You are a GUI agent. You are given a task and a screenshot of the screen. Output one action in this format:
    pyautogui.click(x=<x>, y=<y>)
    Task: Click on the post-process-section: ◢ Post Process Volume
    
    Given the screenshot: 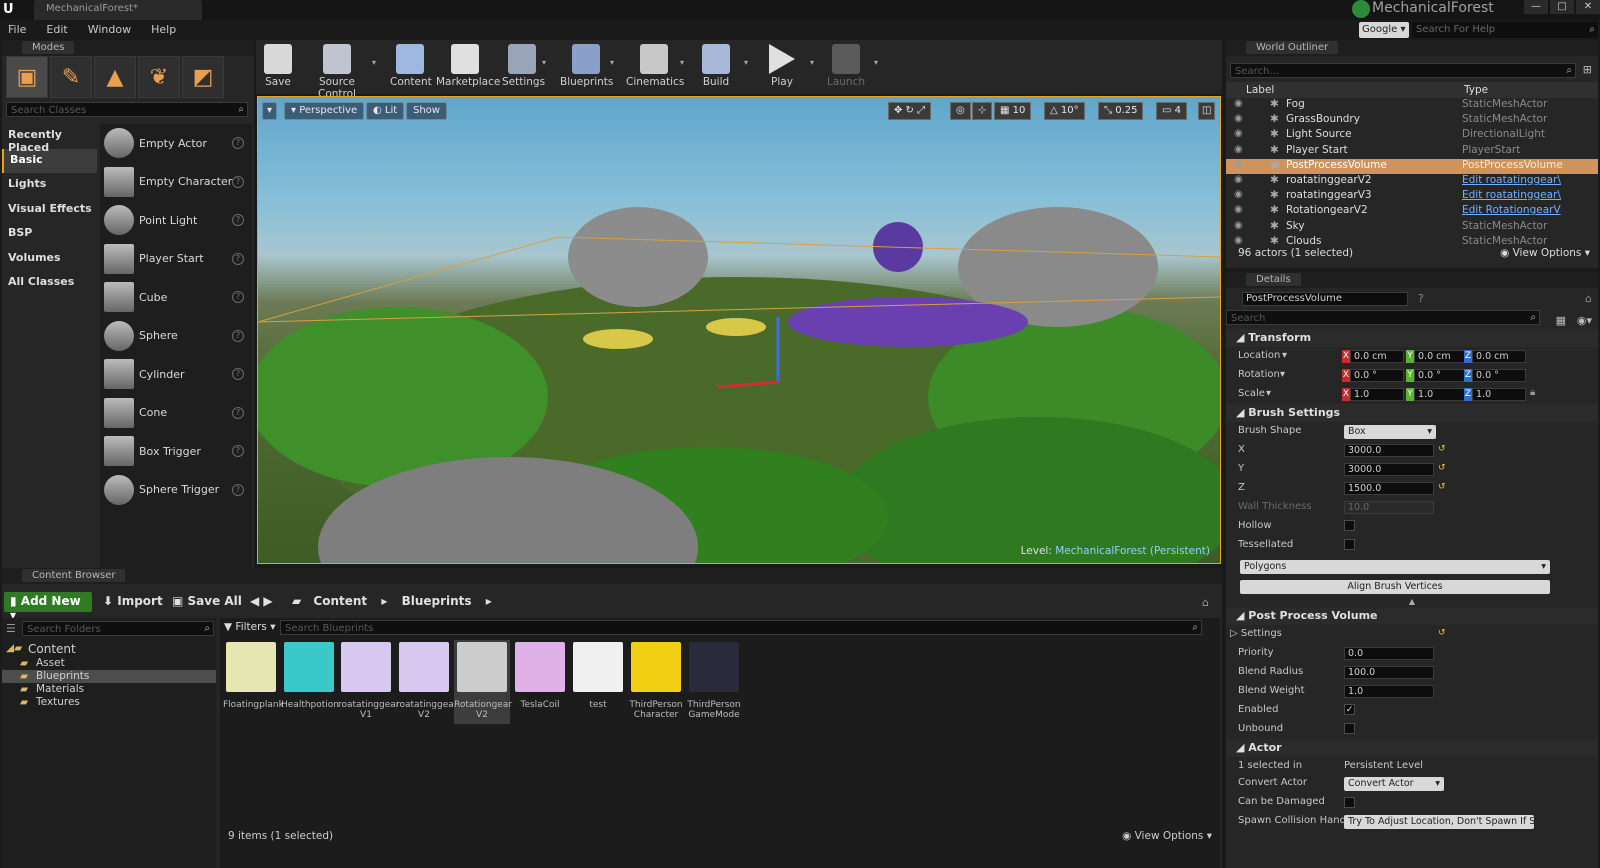 What is the action you would take?
    pyautogui.click(x=1412, y=616)
    